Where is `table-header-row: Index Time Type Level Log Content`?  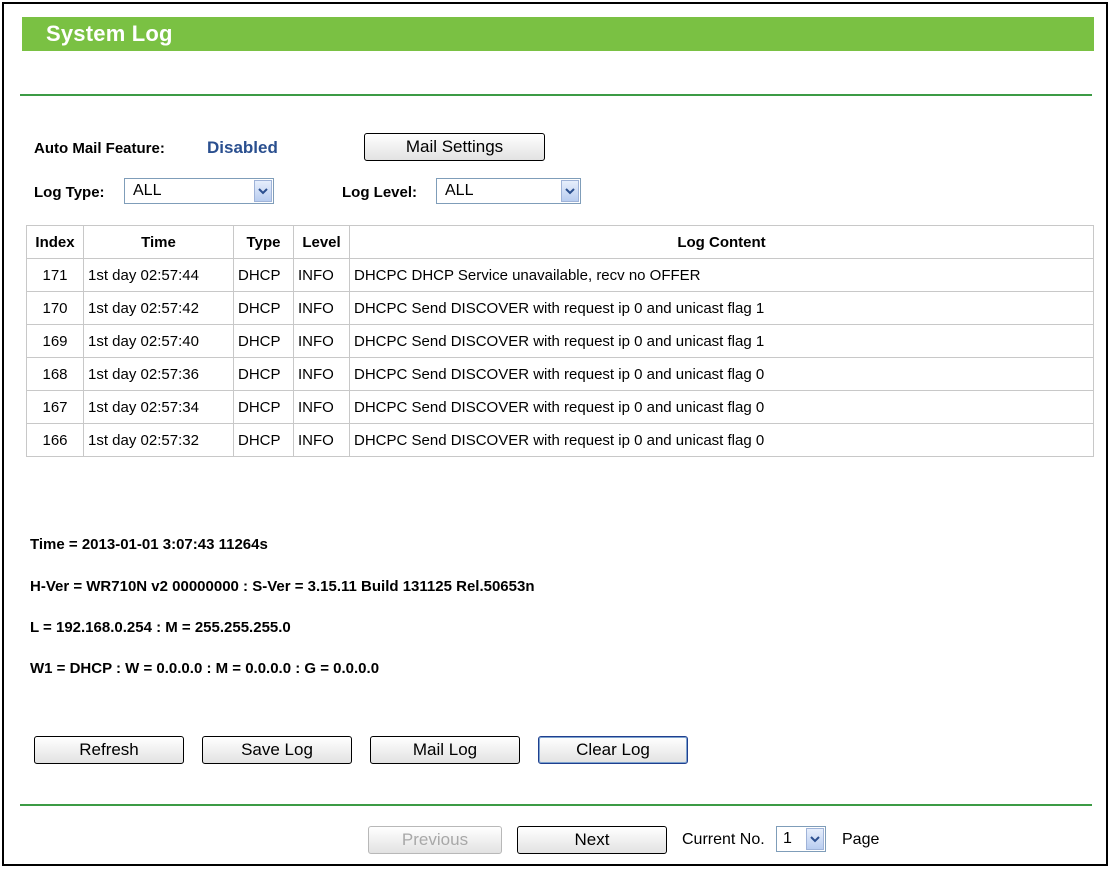
table-header-row: Index Time Type Level Log Content is located at coordinates (560, 242).